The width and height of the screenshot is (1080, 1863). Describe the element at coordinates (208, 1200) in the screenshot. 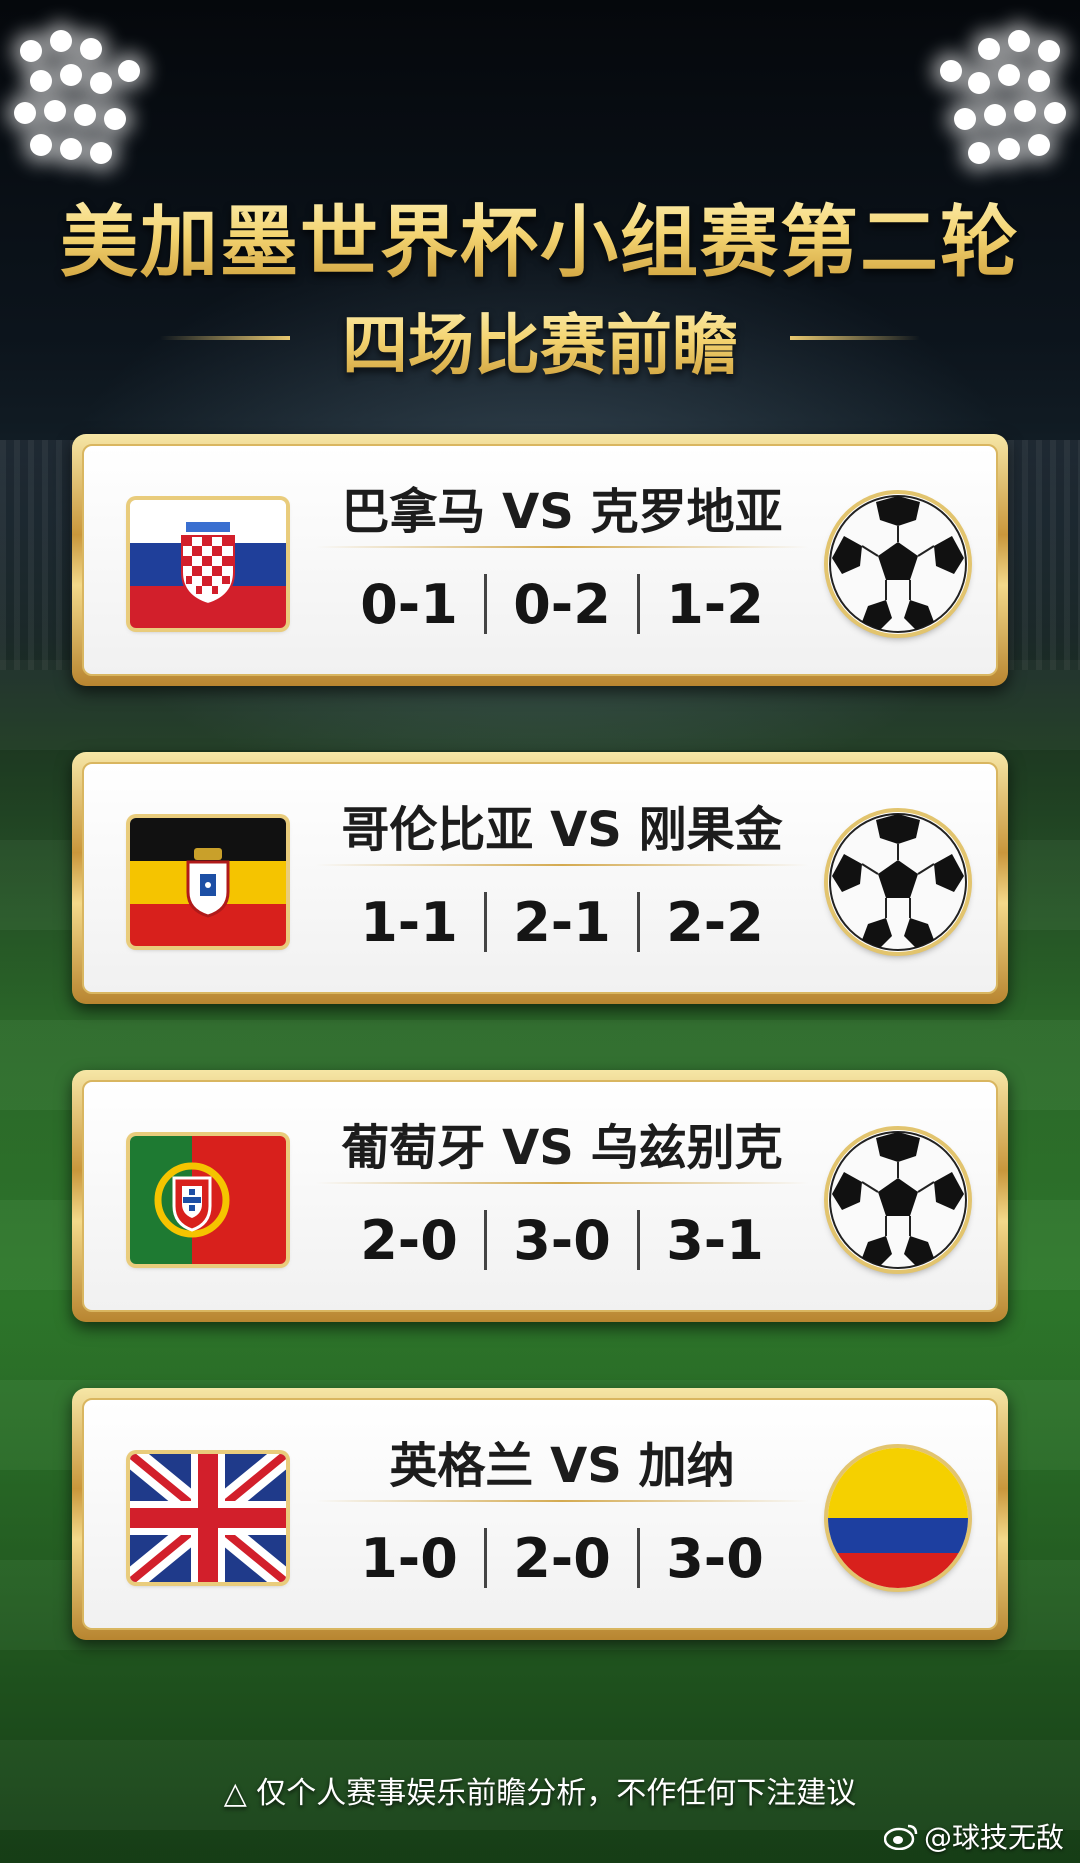

I see `portugal-flag-icon` at that location.